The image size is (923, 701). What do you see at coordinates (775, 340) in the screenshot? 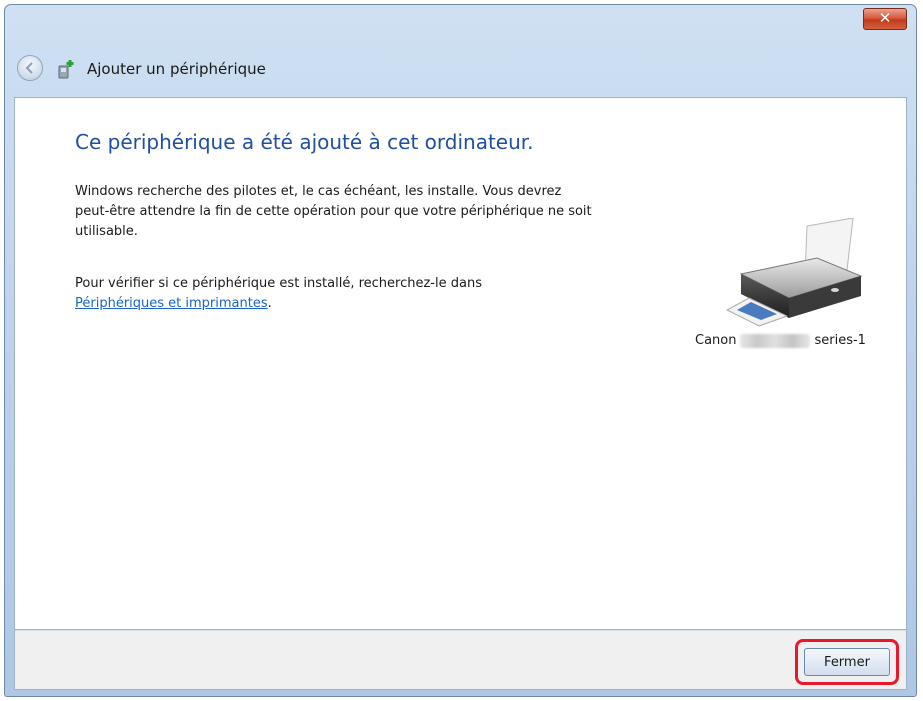
I see `redacted-model` at bounding box center [775, 340].